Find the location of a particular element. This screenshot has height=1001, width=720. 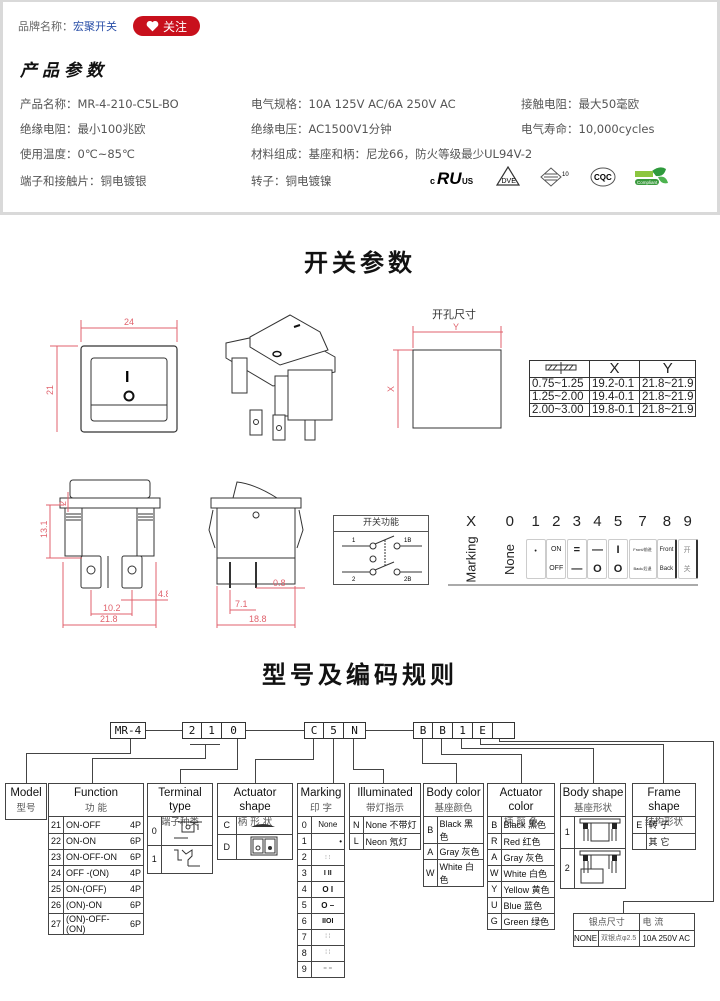

function-row: 24 OFF -(ON) 4P is located at coordinates (96, 872).